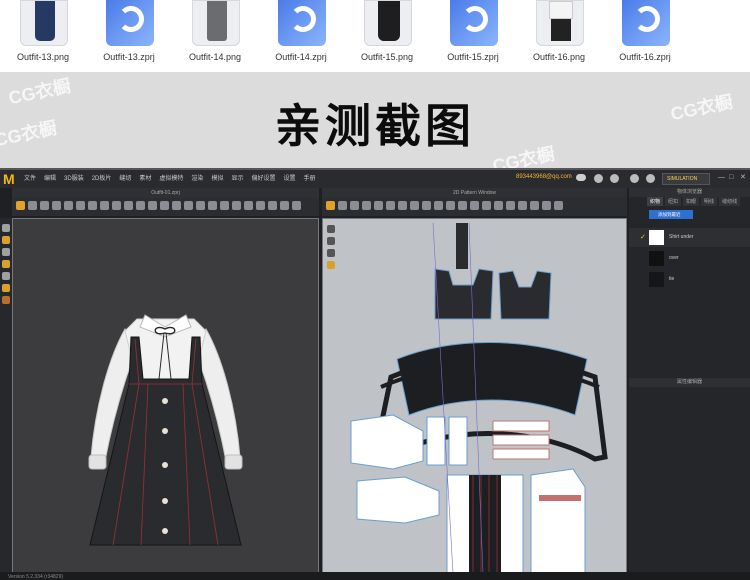 The width and height of the screenshot is (750, 580). Describe the element at coordinates (486, 205) in the screenshot. I see `fold-arrangement-icon` at that location.